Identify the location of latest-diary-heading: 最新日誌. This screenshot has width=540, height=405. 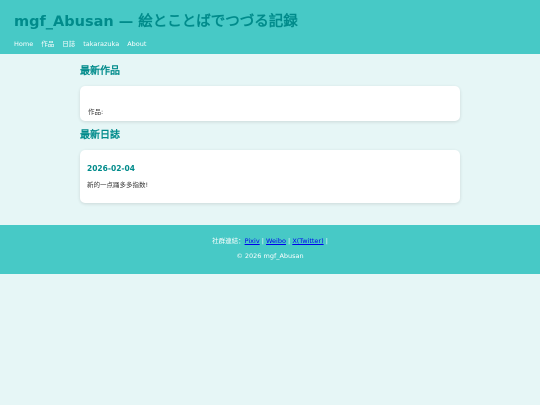
(100, 135).